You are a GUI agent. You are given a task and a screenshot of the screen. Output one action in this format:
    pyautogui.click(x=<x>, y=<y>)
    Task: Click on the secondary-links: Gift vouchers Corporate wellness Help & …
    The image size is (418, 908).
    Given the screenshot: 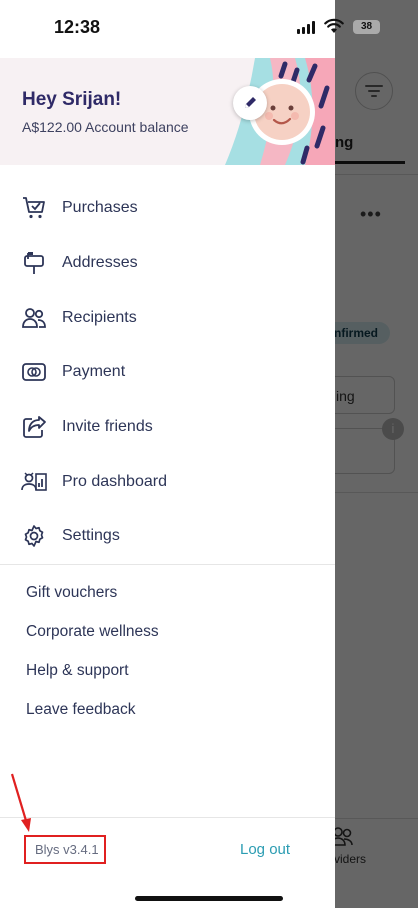 What is the action you would take?
    pyautogui.click(x=92, y=658)
    